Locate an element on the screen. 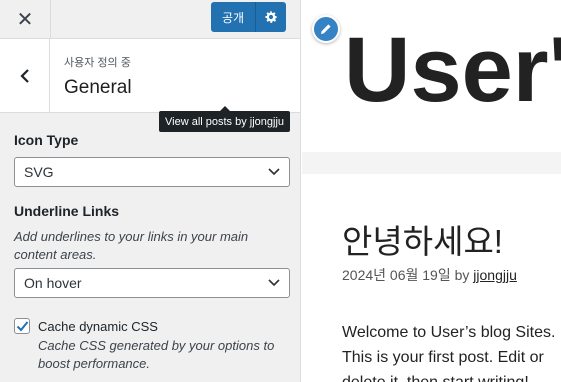 This screenshot has height=382, width=561. edit-shortcut-button is located at coordinates (326, 29).